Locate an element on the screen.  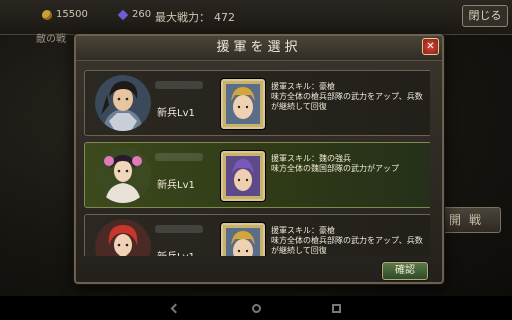
skill-description: 味方全体の魏国部隊の武力がアップ is located at coordinates (335, 168).